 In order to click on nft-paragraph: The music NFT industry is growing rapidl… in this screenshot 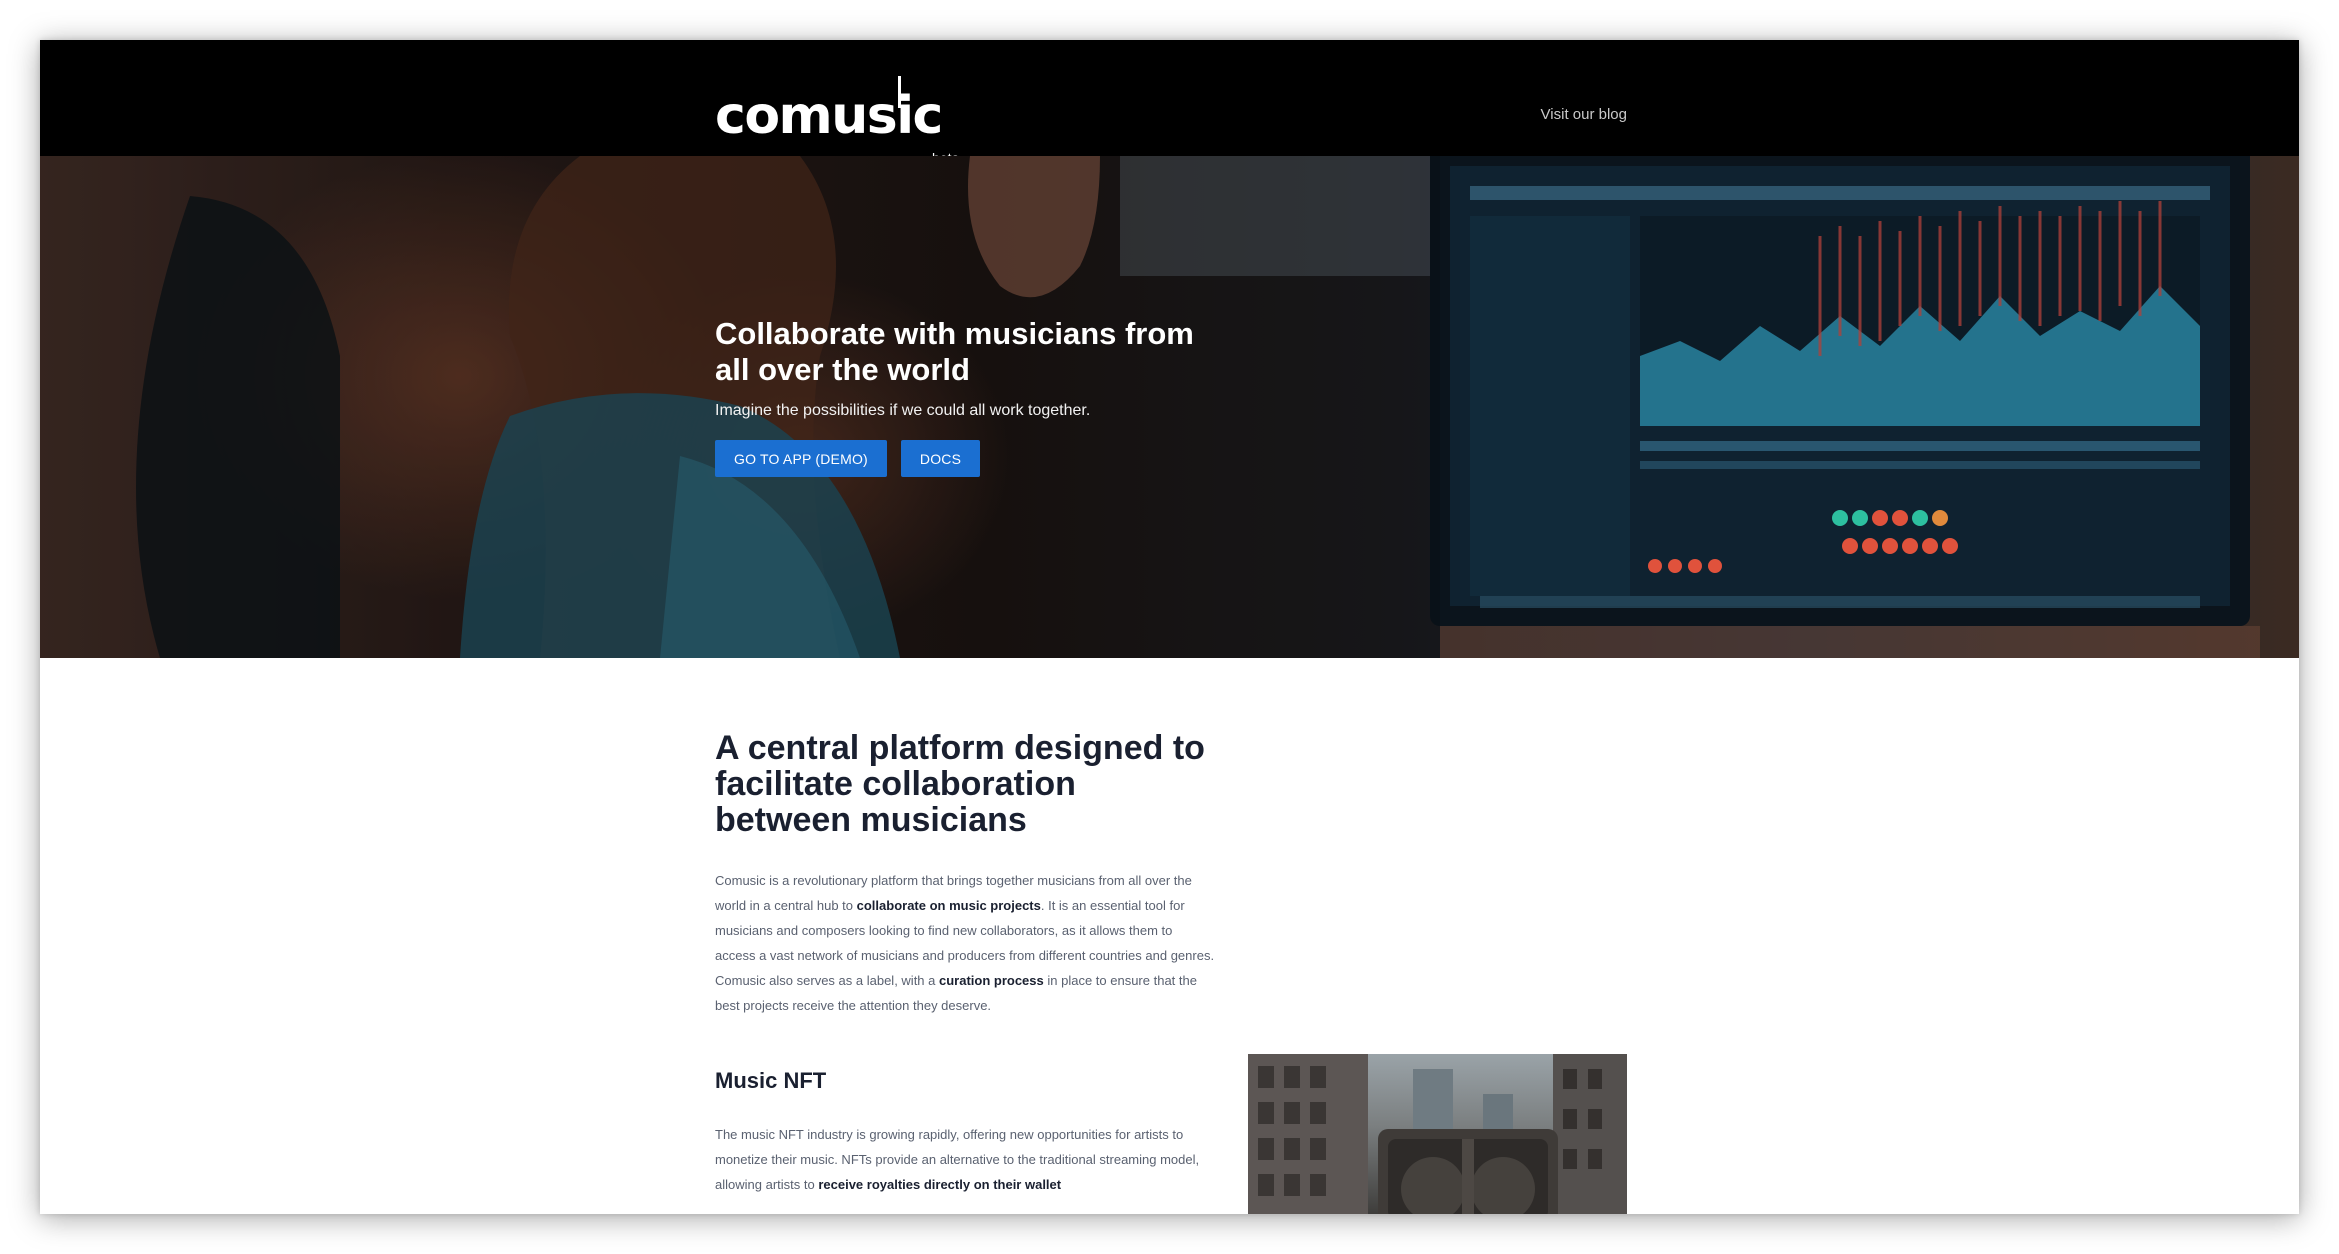, I will do `click(965, 1159)`.